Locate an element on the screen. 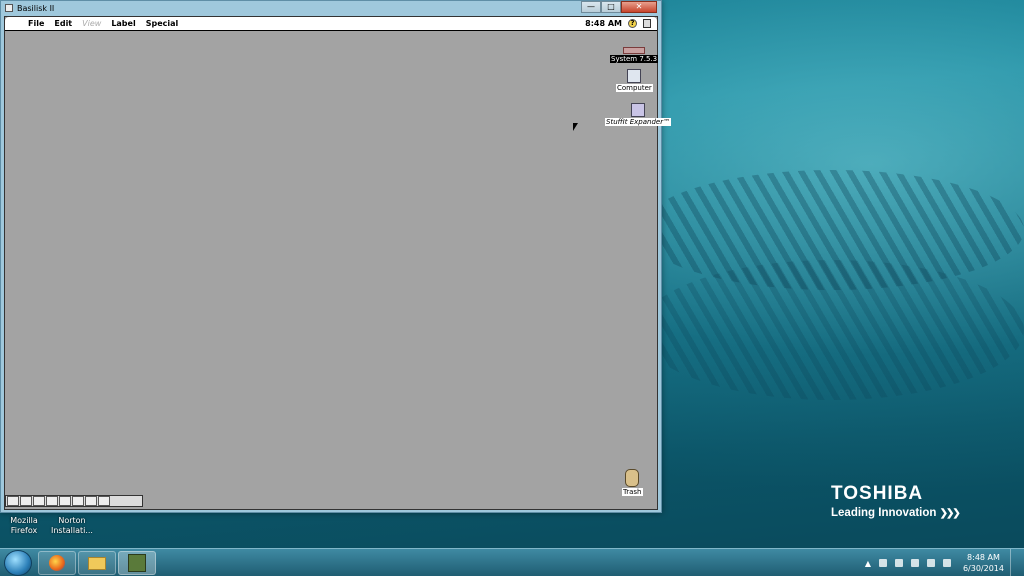  desktop-icon-label: Norton is located at coordinates (72, 520).